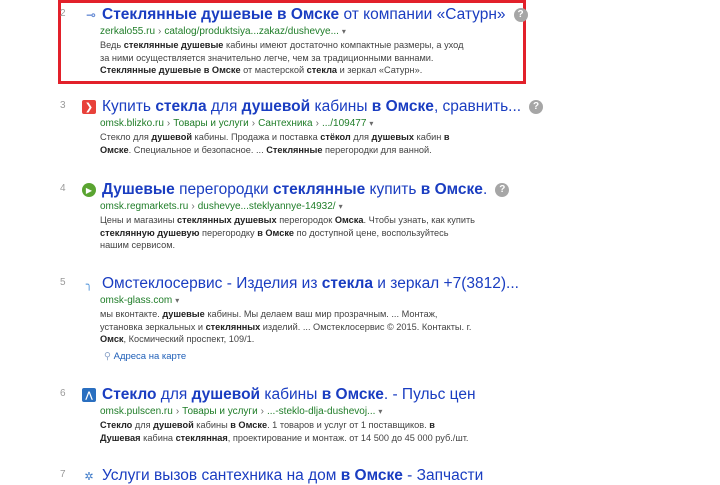 The width and height of the screenshot is (720, 485). What do you see at coordinates (344, 123) in the screenshot?
I see `url-segment: .../109477` at bounding box center [344, 123].